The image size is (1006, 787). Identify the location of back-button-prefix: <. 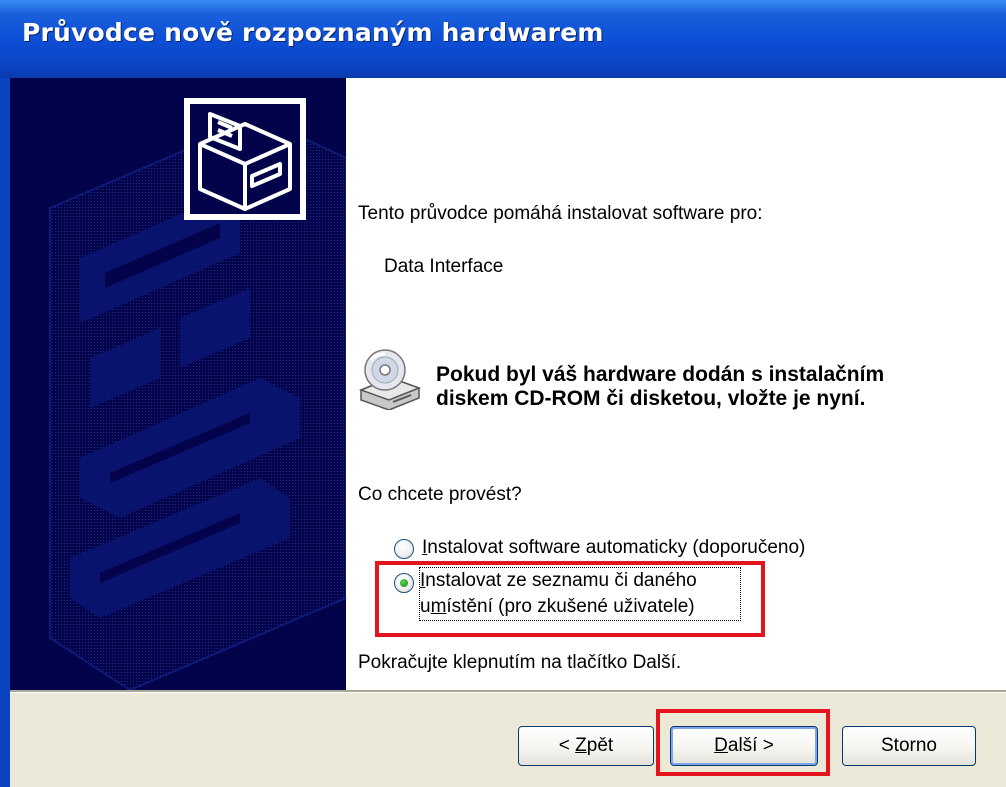
(567, 745).